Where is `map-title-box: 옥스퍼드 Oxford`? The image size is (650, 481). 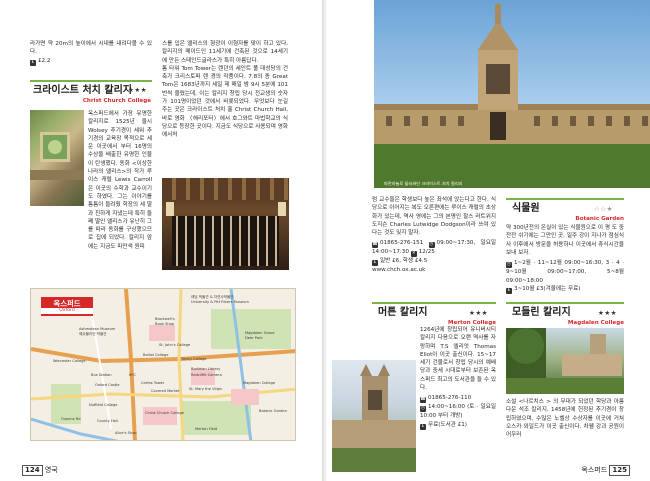
map-title-box: 옥스퍼드 Oxford is located at coordinates (67, 306).